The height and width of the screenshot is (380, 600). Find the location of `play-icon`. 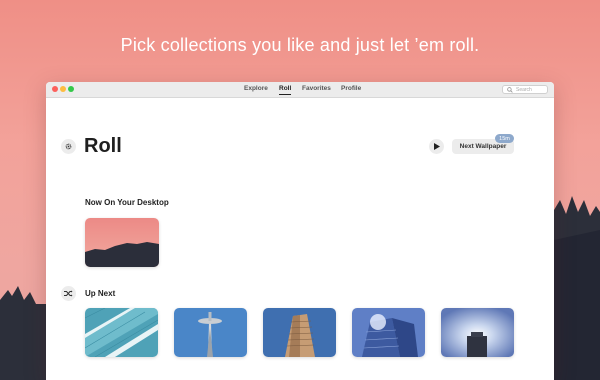

play-icon is located at coordinates (437, 146).